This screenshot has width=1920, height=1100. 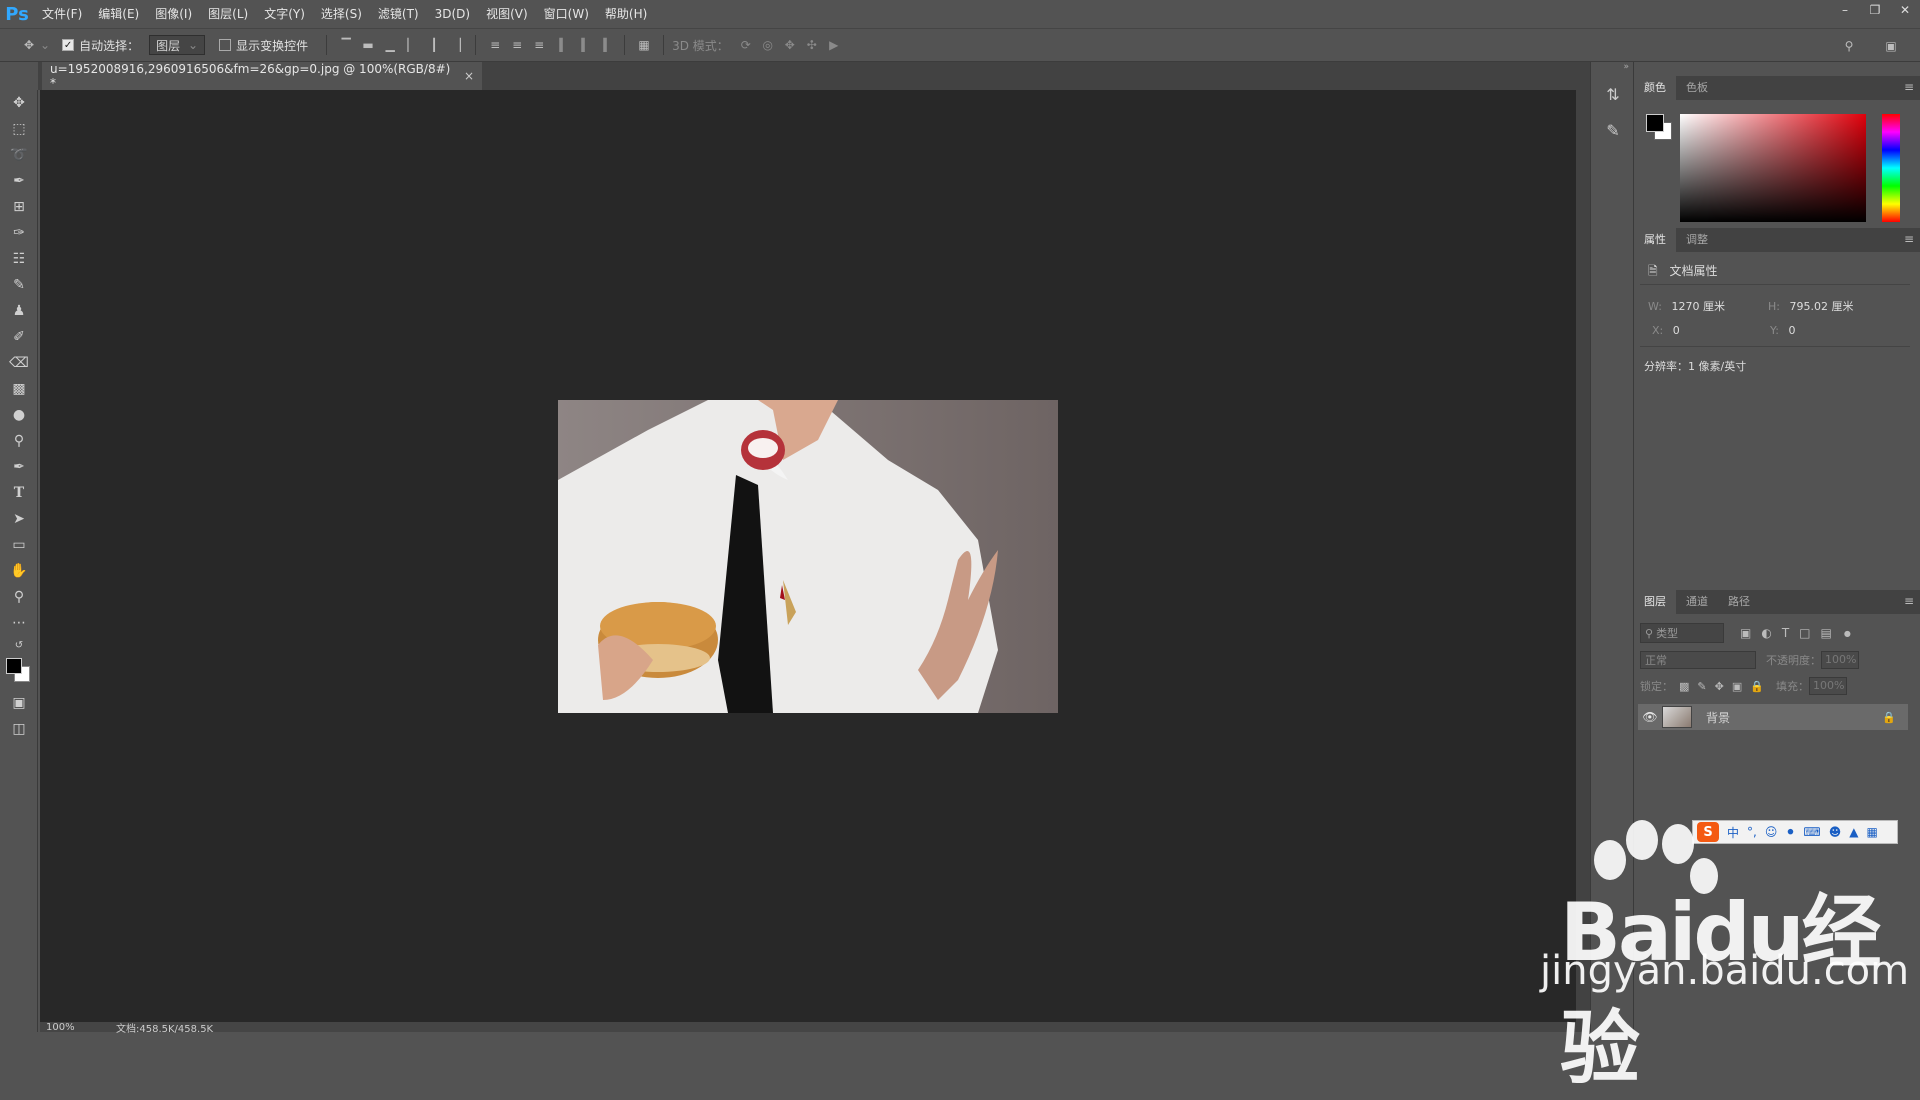 I want to click on align-top-icon: ▔, so click(x=346, y=45).